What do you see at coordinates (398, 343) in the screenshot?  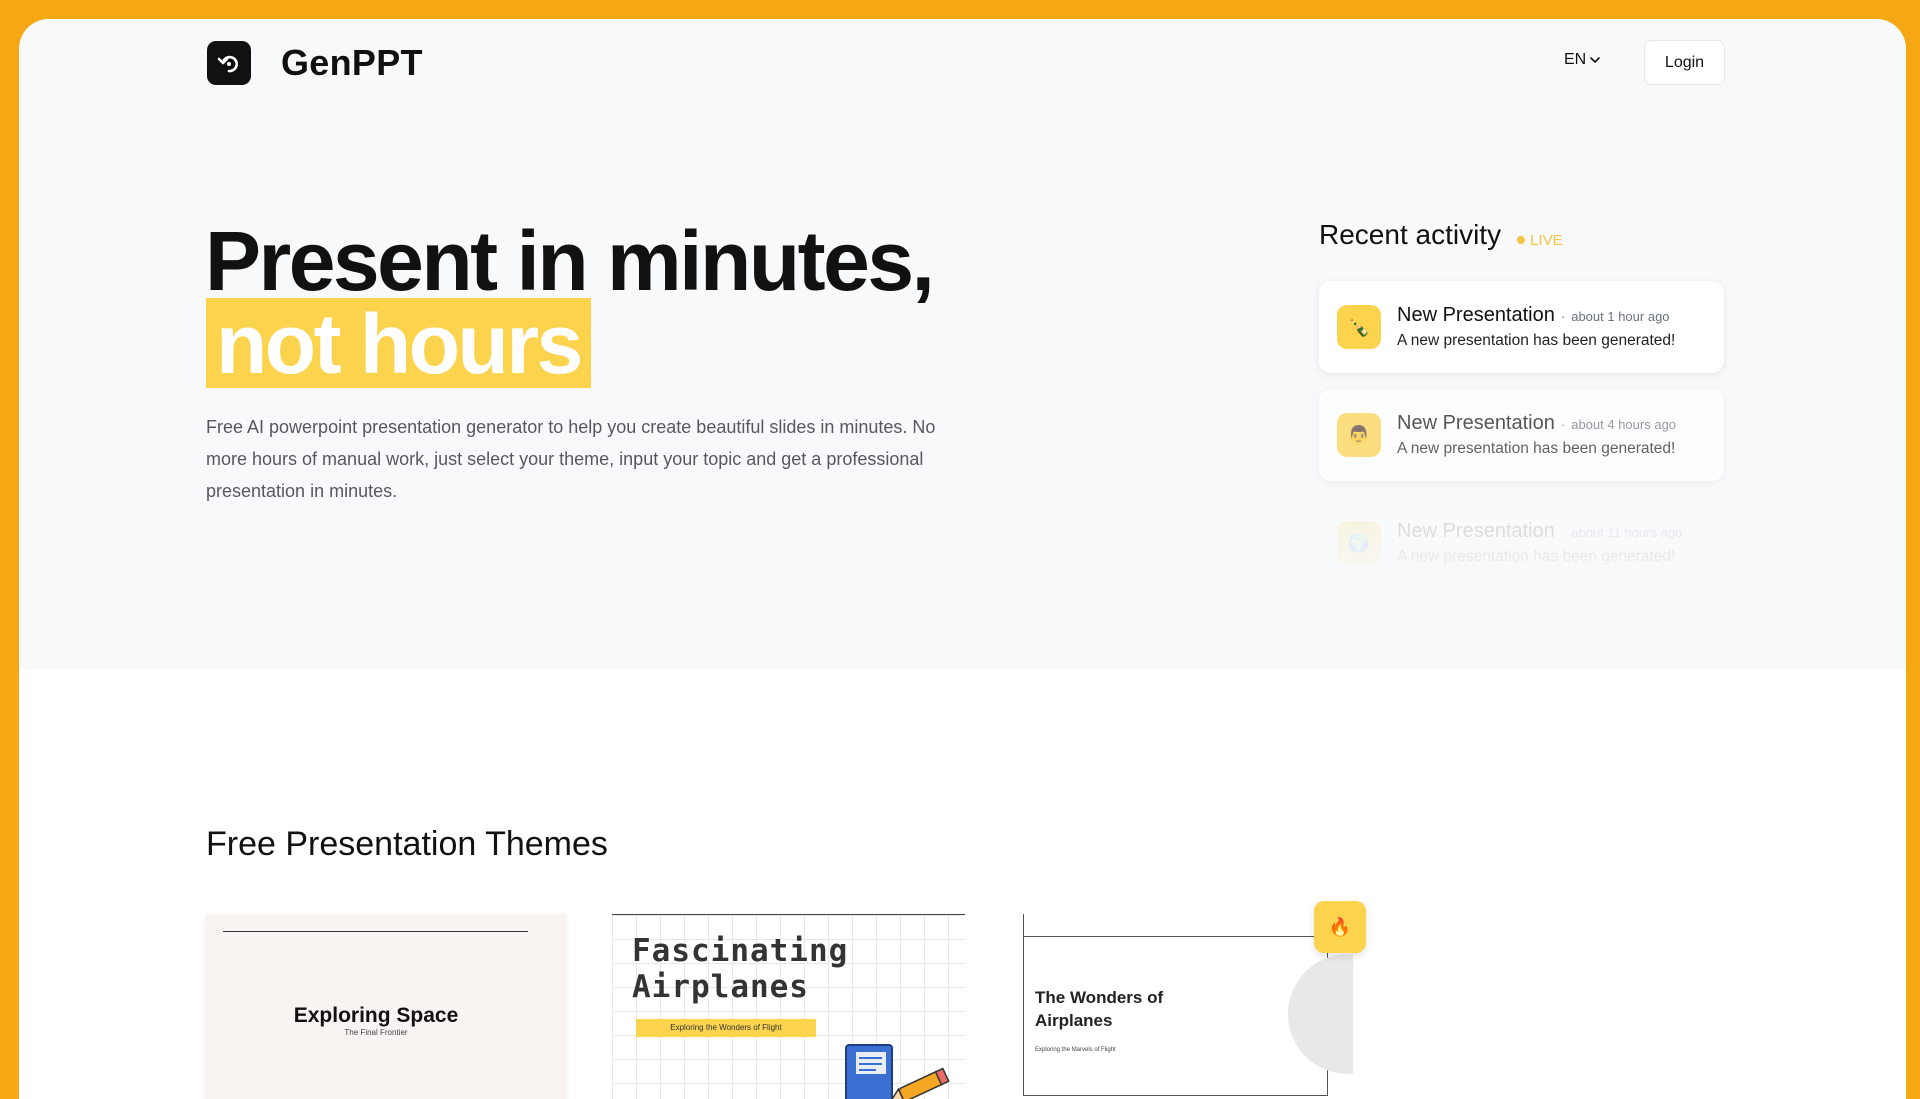 I see `hero-title-highlight: not hours` at bounding box center [398, 343].